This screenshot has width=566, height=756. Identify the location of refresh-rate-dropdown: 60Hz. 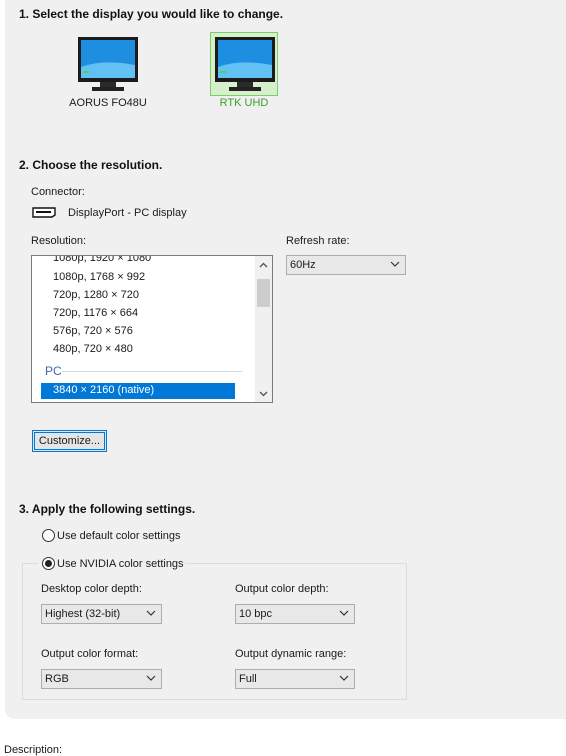
(346, 265).